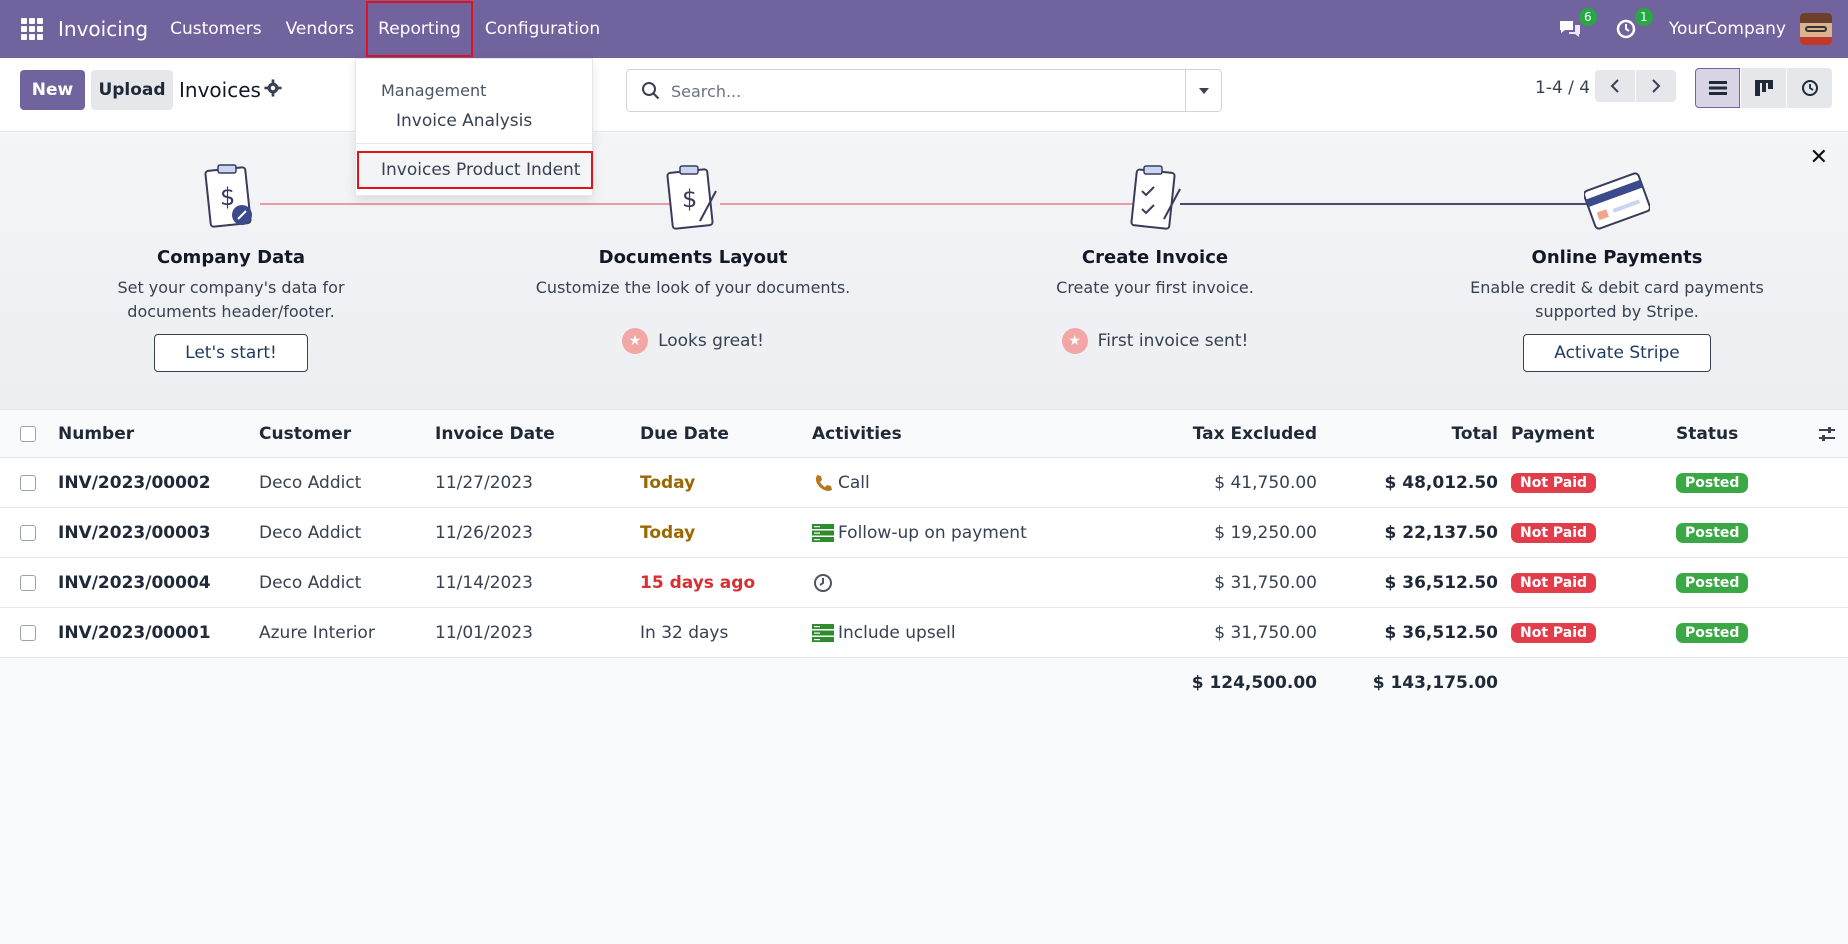  What do you see at coordinates (693, 201) in the screenshot?
I see `clipboard-pen-icon: $` at bounding box center [693, 201].